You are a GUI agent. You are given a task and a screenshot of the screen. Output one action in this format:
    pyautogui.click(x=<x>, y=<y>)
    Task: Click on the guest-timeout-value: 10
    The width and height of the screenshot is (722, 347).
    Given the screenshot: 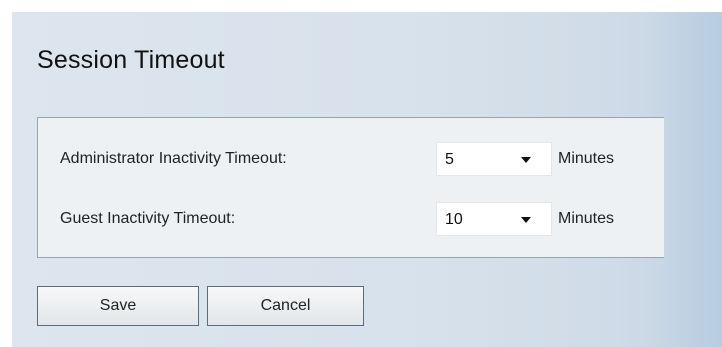 What is the action you would take?
    pyautogui.click(x=454, y=219)
    